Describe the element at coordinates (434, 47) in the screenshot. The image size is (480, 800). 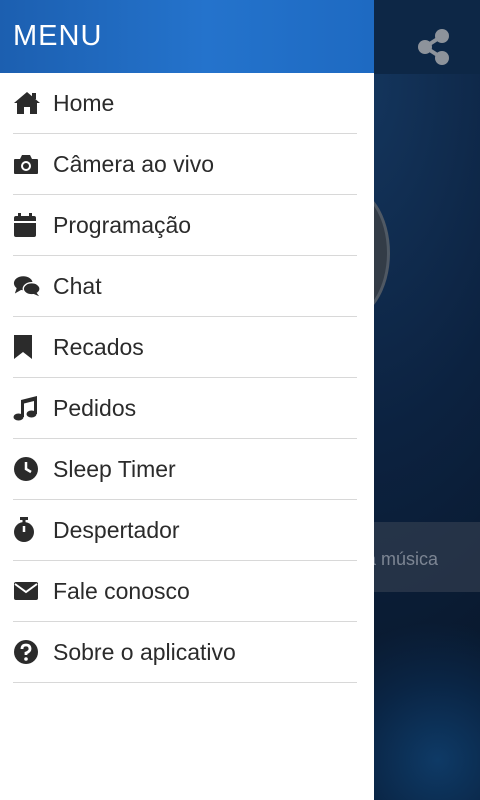
I see `share-icon` at that location.